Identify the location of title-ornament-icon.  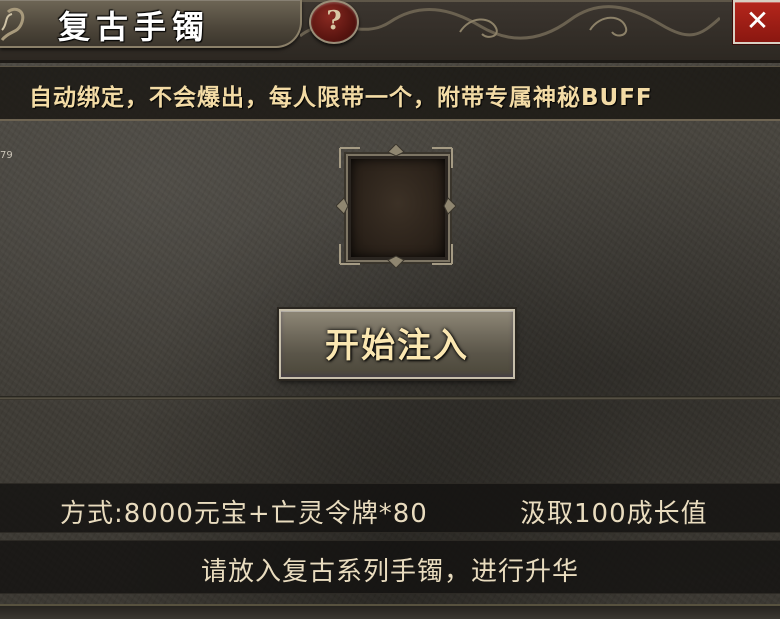
(12, 24).